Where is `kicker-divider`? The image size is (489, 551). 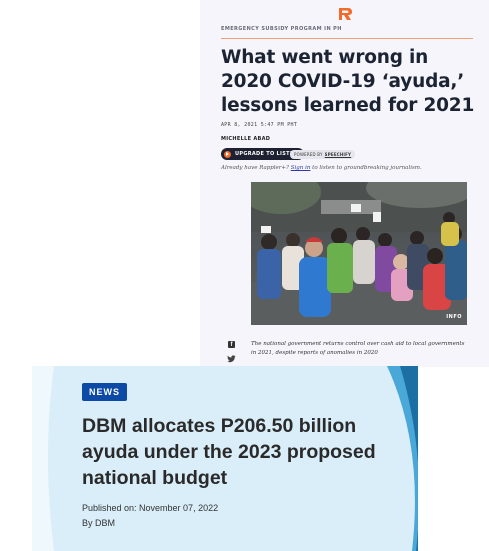
kicker-divider is located at coordinates (347, 38).